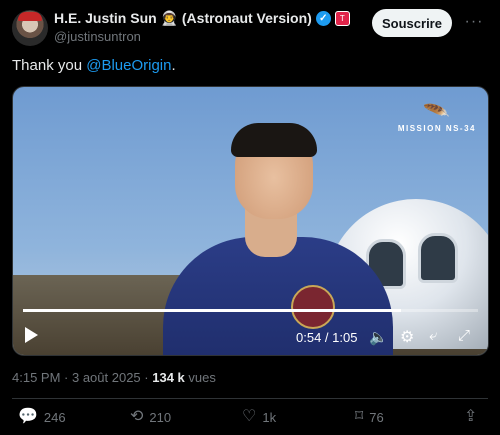 The width and height of the screenshot is (500, 435). I want to click on heart-icon: ♡, so click(249, 416).